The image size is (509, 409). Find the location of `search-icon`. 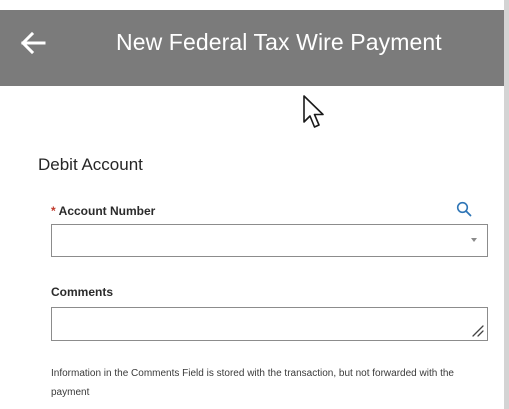

search-icon is located at coordinates (464, 209).